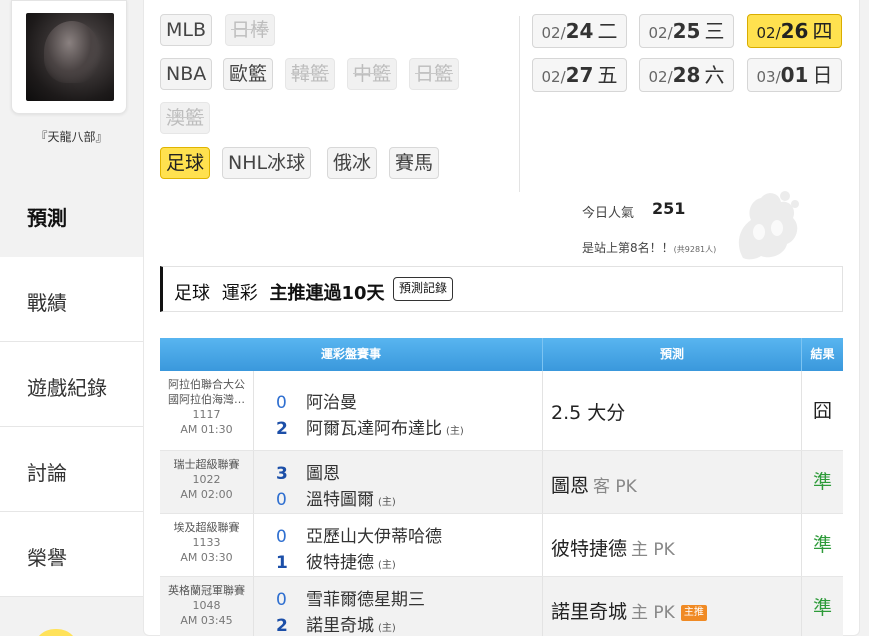  Describe the element at coordinates (47, 558) in the screenshot. I see `nav-item-label: 榮譽` at that location.